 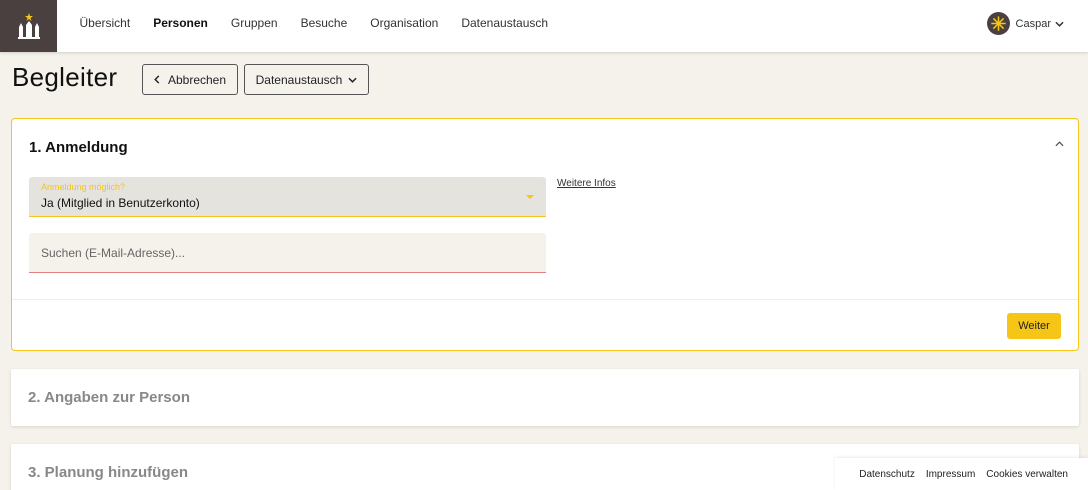 I want to click on nav-item-uebersicht: Übersicht, so click(x=105, y=23).